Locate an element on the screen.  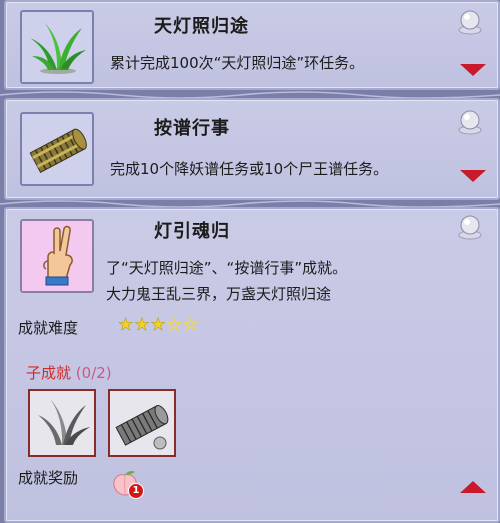
sub-achievements-label: 子成就 is located at coordinates (49, 373).